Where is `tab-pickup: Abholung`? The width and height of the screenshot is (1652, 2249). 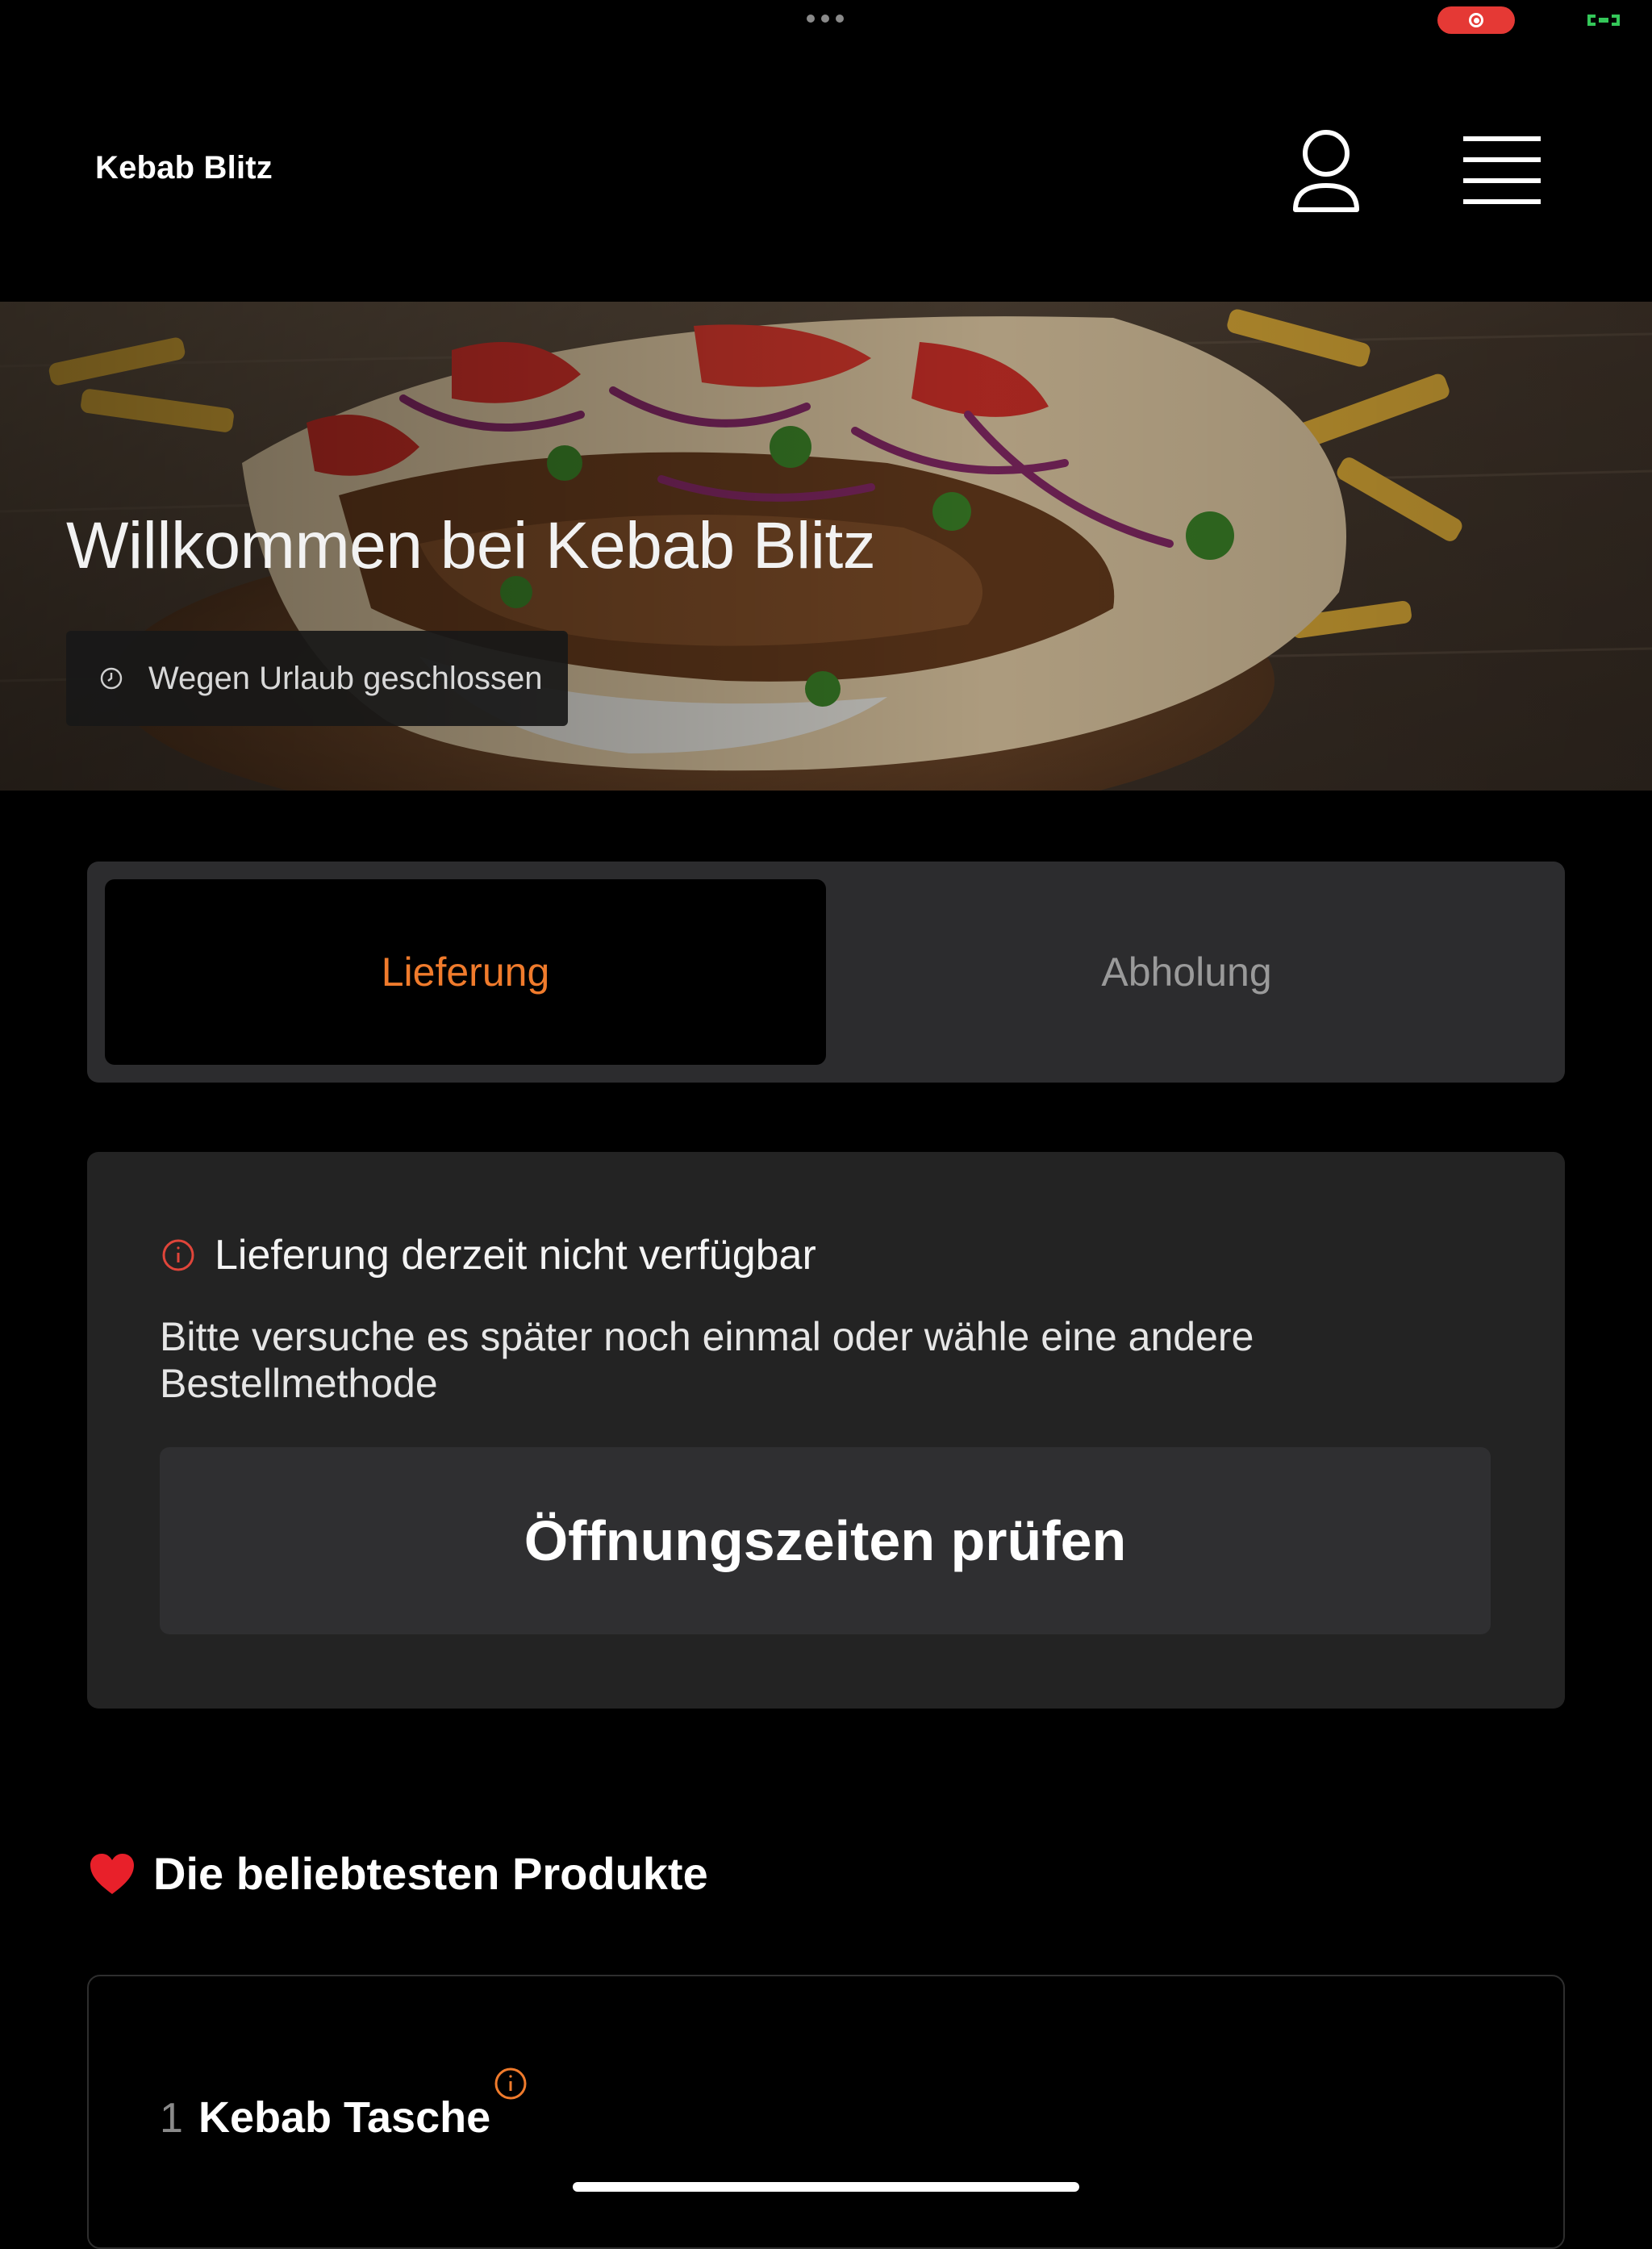
tab-pickup: Abholung is located at coordinates (1187, 972).